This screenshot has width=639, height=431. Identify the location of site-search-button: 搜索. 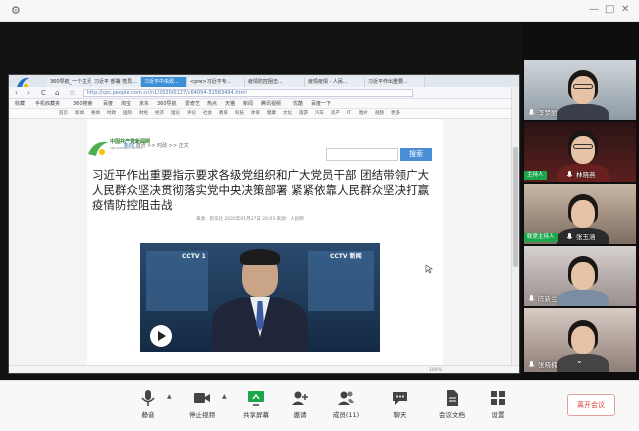
(416, 154).